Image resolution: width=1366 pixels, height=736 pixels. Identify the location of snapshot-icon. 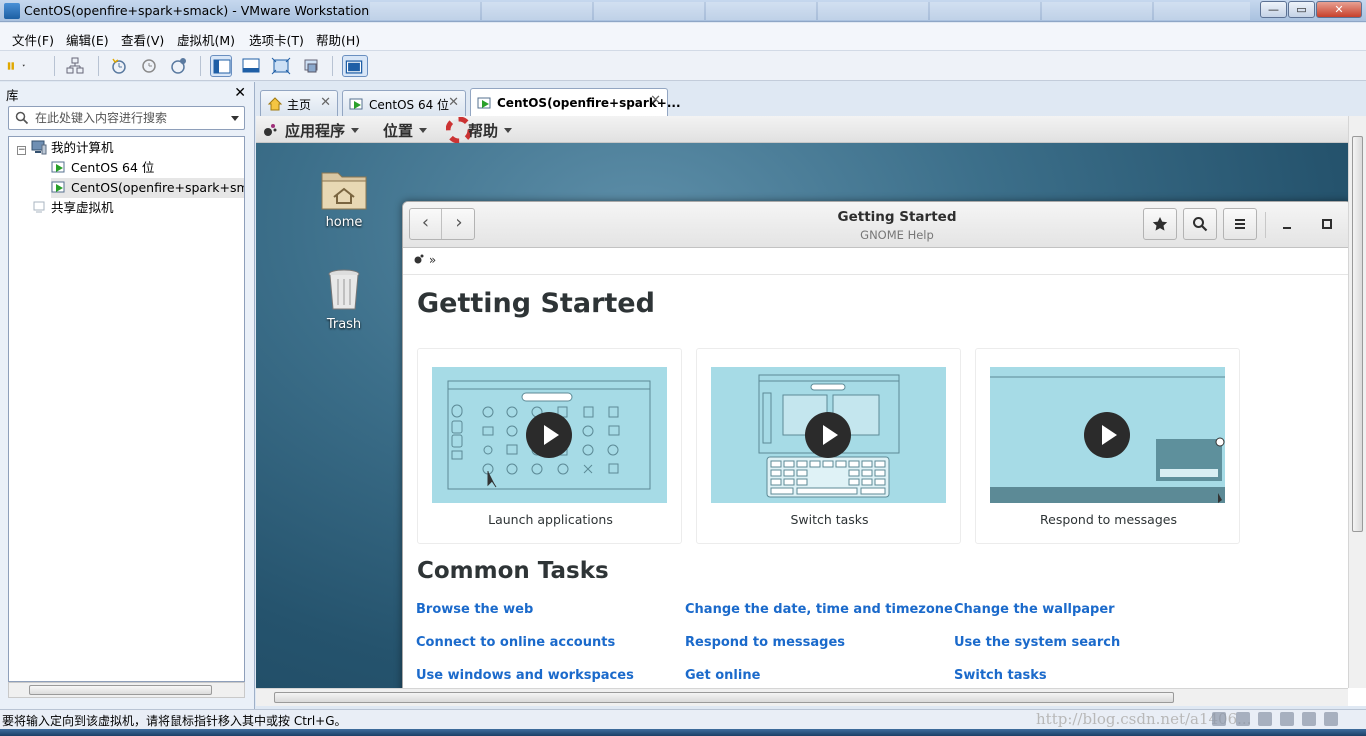
(119, 66).